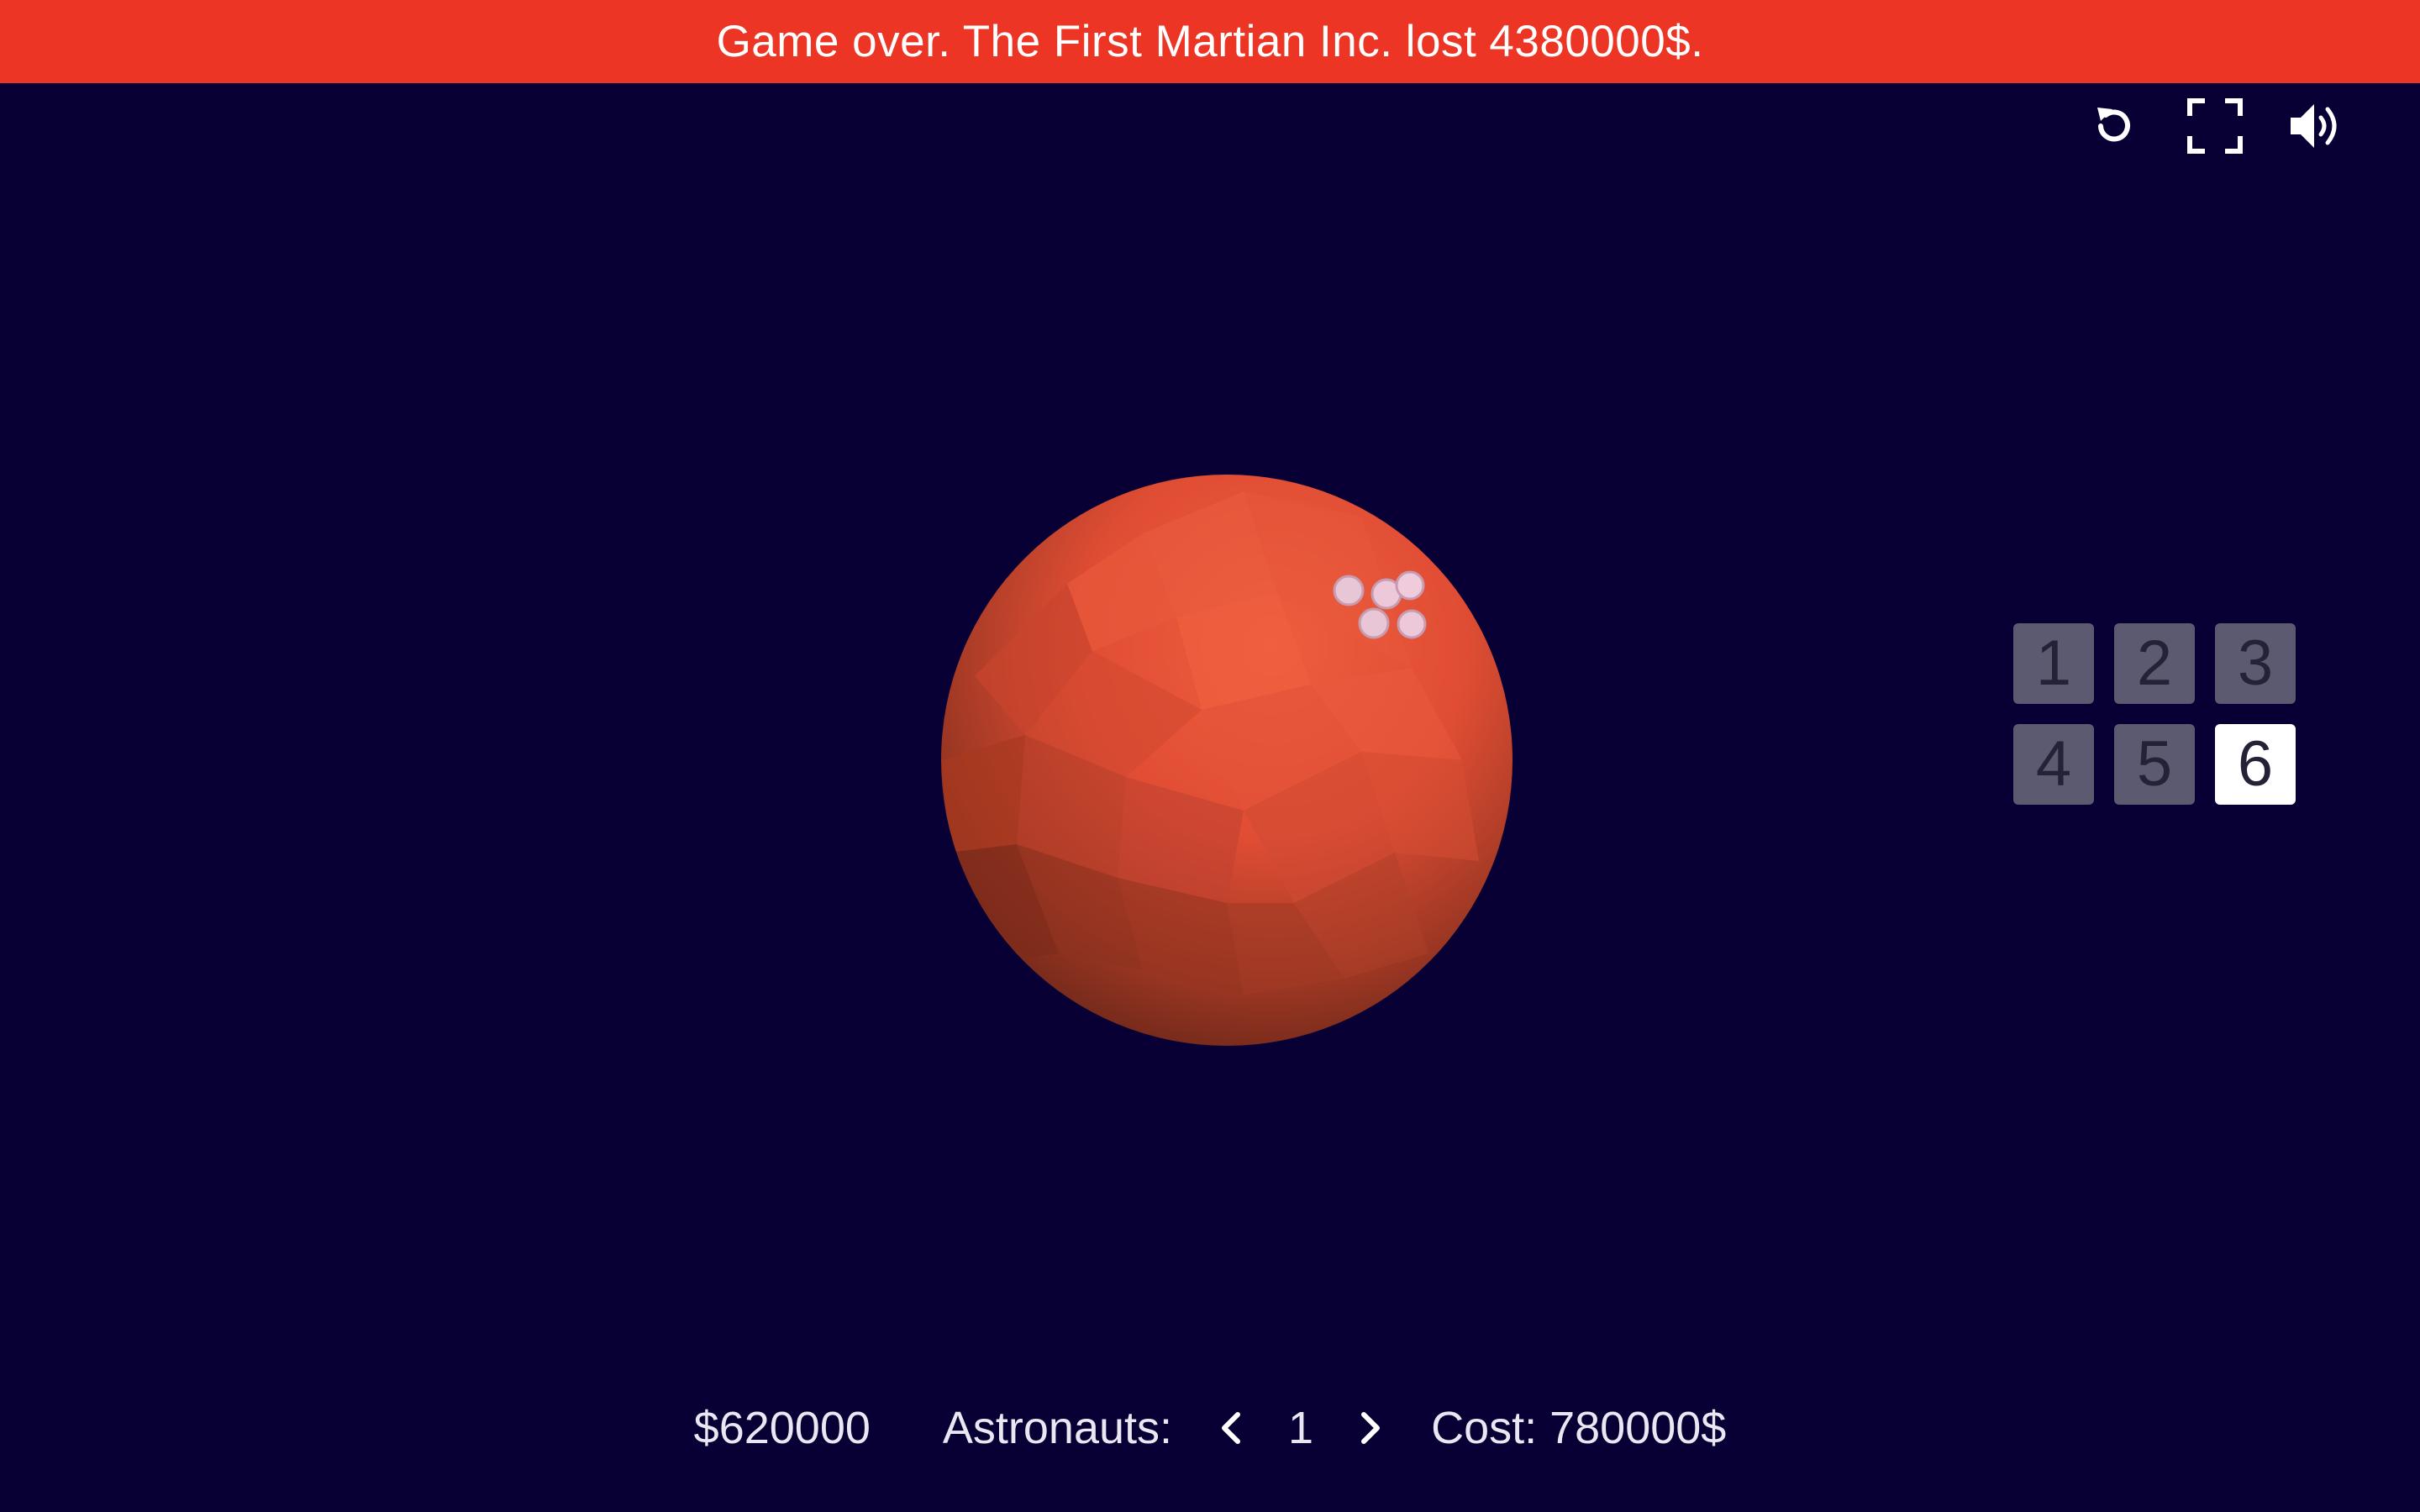  Describe the element at coordinates (2154, 714) in the screenshot. I see `level-selector: 1 2 3 4 5 6` at that location.